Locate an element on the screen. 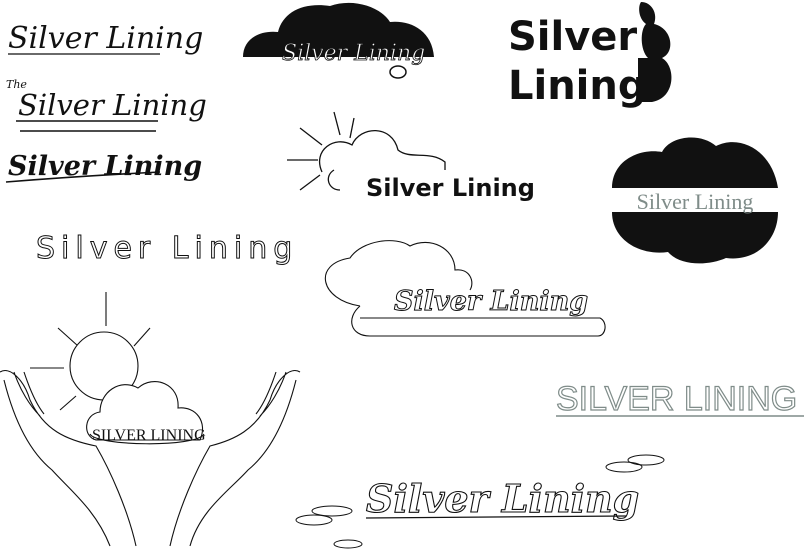  logo-outline-text: Silver Lining is located at coordinates (167, 249).